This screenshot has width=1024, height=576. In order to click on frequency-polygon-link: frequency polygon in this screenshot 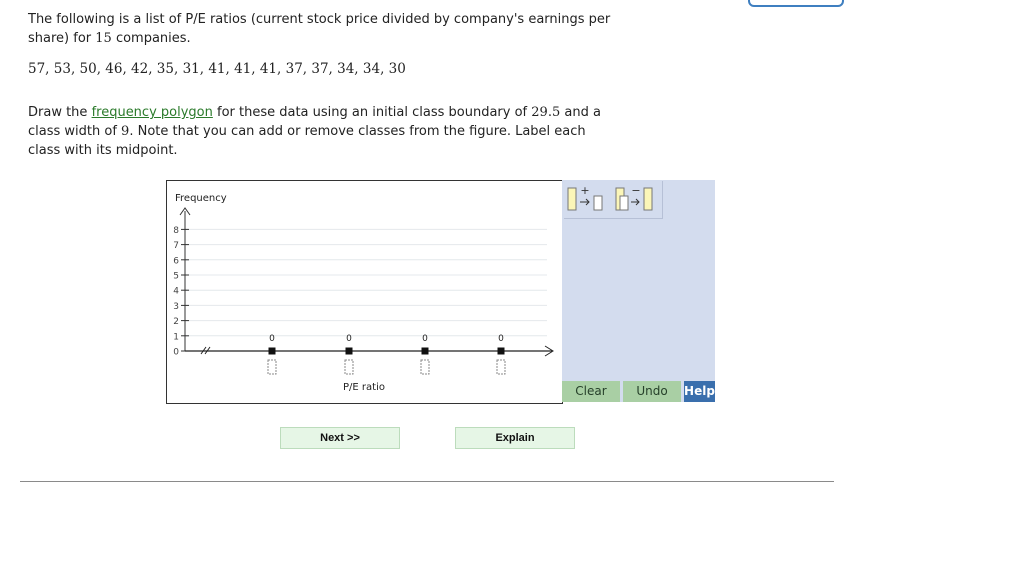, I will do `click(152, 112)`.